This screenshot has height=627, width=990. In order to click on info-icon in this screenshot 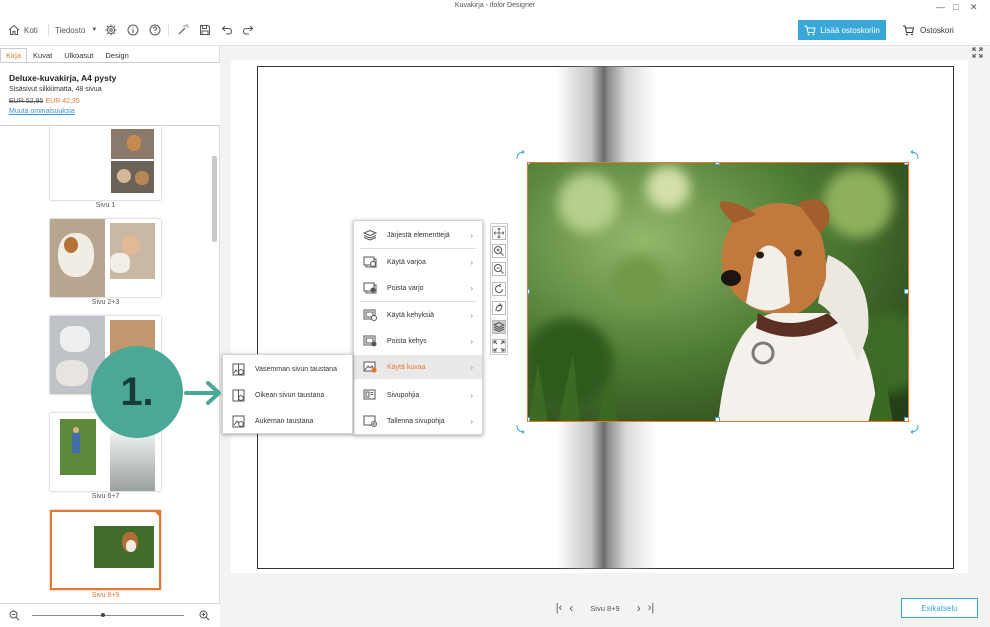, I will do `click(133, 30)`.